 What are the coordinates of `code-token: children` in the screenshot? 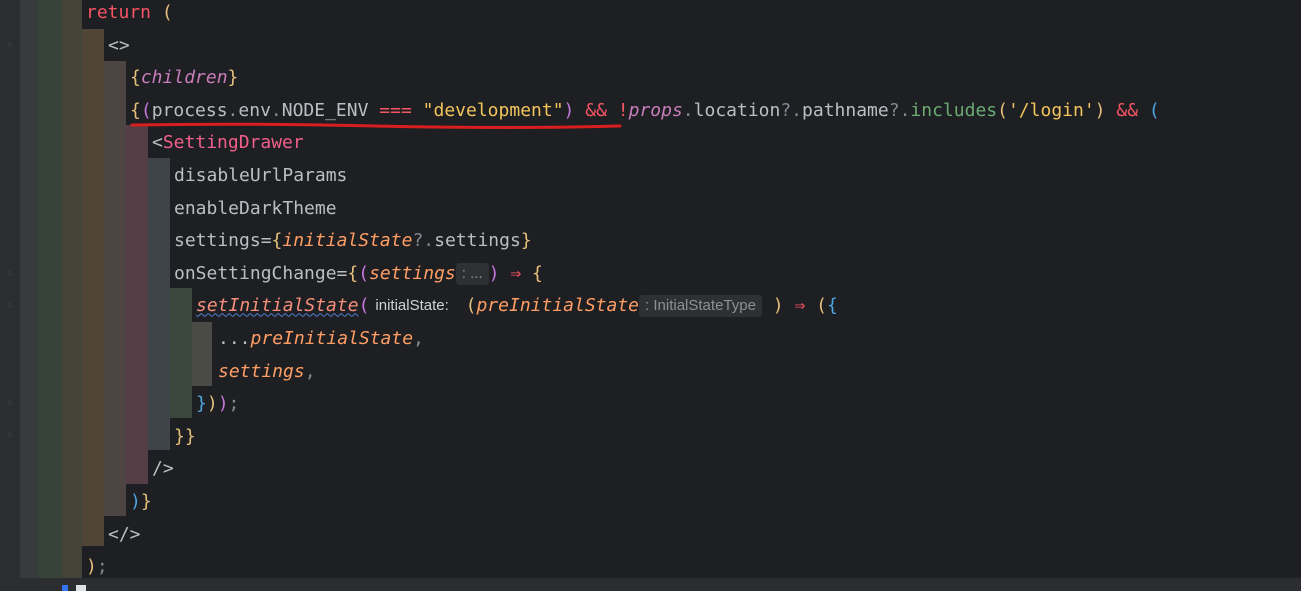 It's located at (184, 78).